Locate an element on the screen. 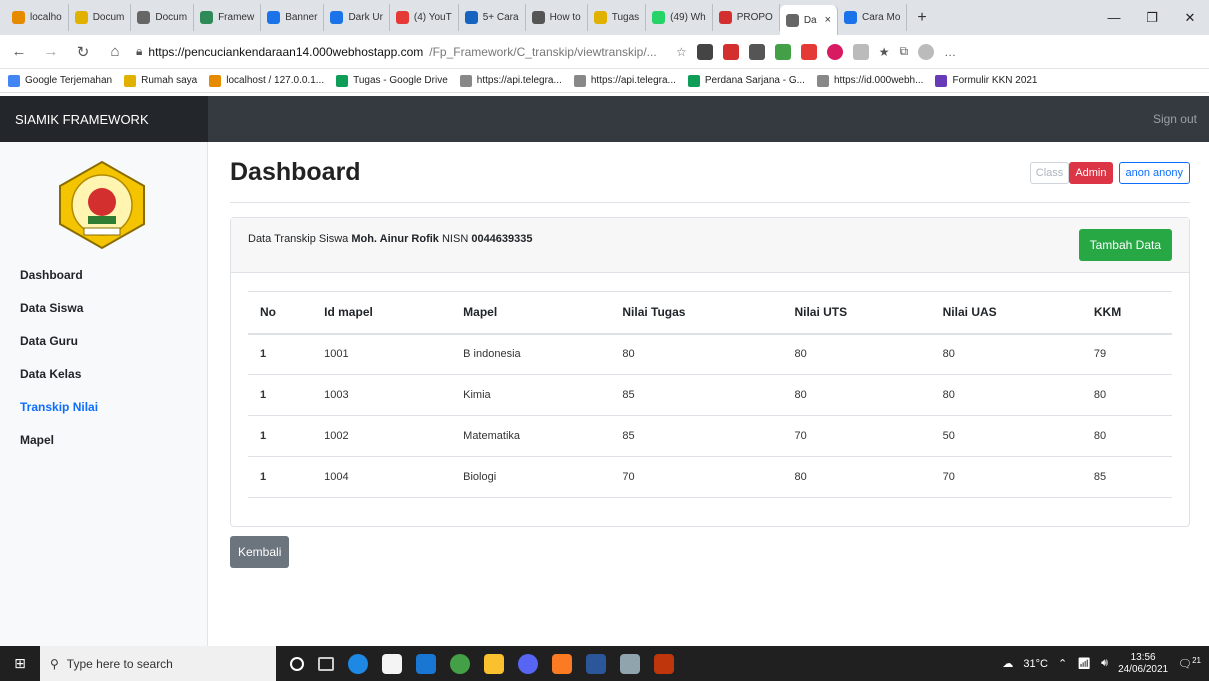  weather-temp: 31°C is located at coordinates (1035, 664).